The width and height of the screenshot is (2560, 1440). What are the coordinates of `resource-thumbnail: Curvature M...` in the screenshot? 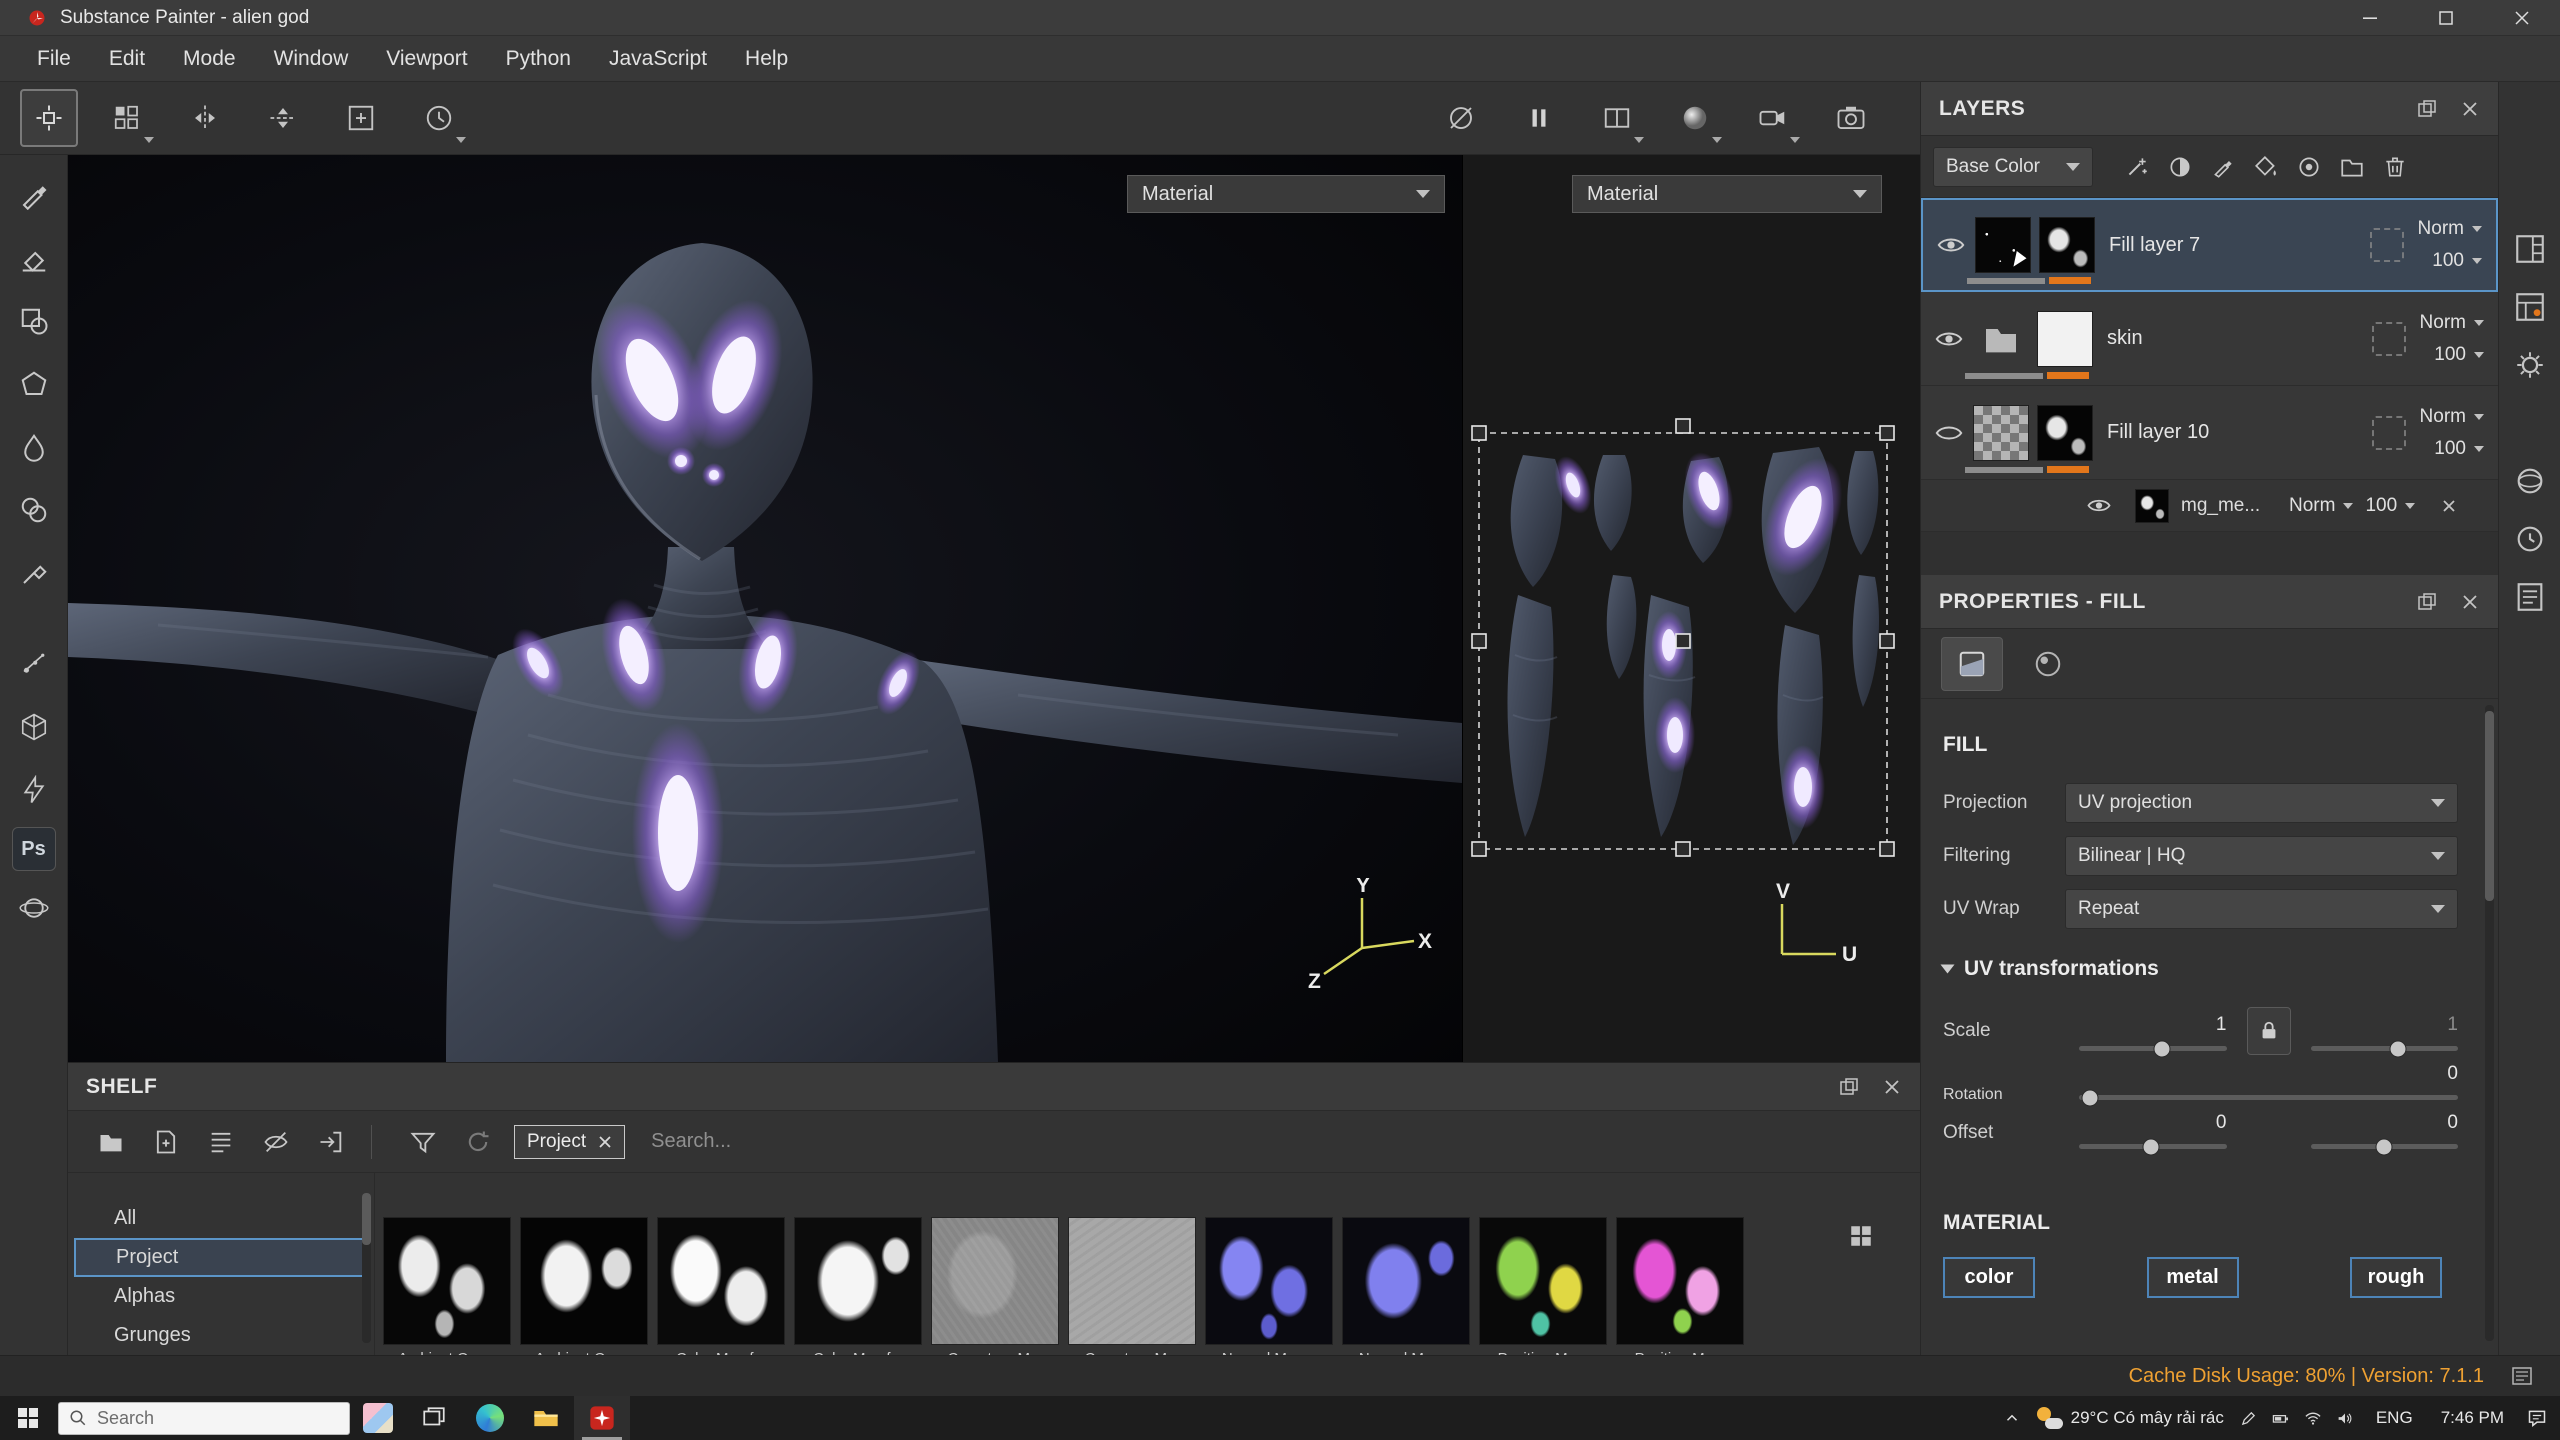 It's located at (995, 1286).